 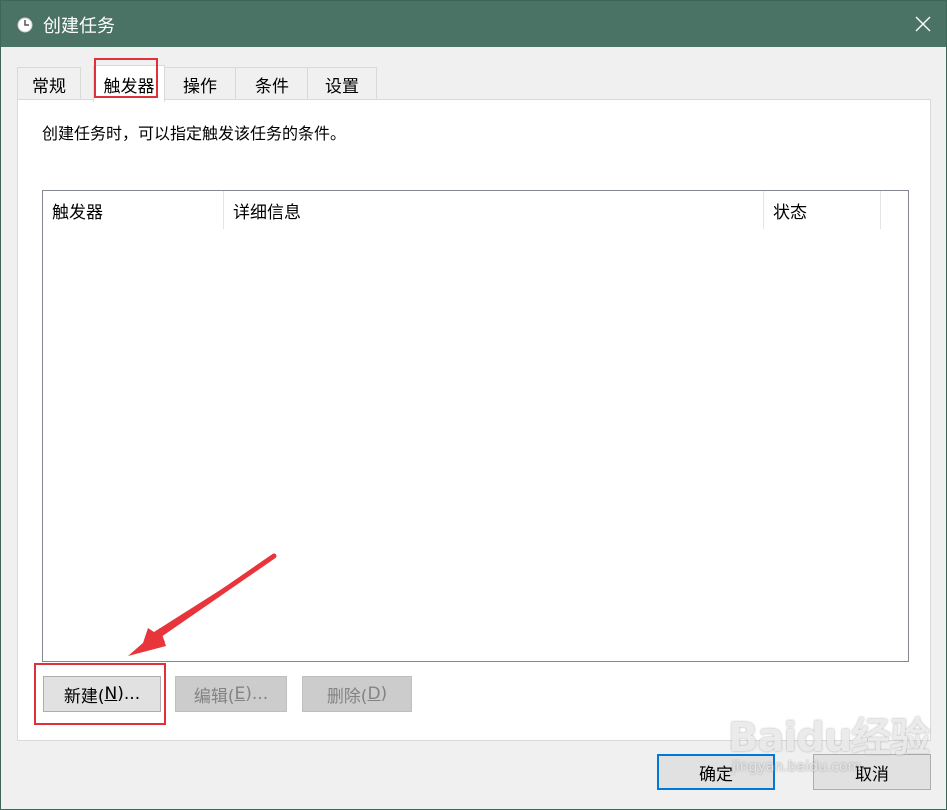 What do you see at coordinates (194, 133) in the screenshot?
I see `panel-description: 创建任务时，可以指定触发该任务的条件。` at bounding box center [194, 133].